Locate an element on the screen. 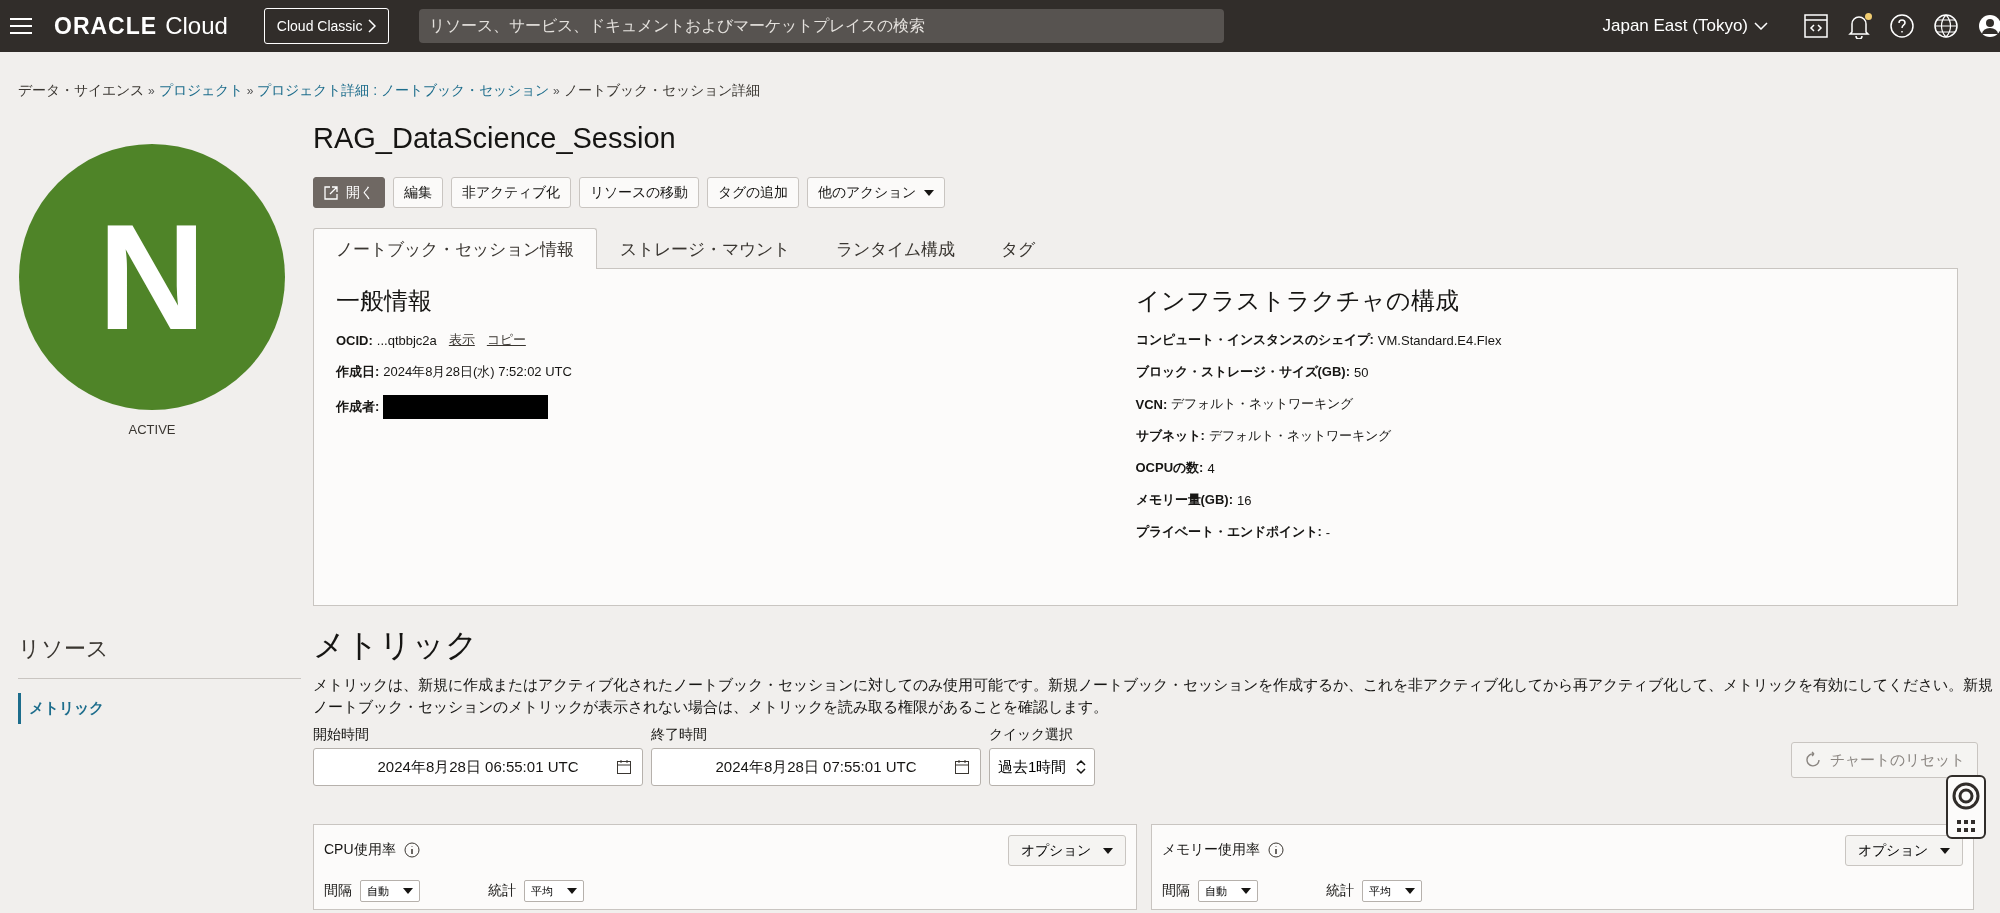  grid-icon is located at coordinates (1966, 825).